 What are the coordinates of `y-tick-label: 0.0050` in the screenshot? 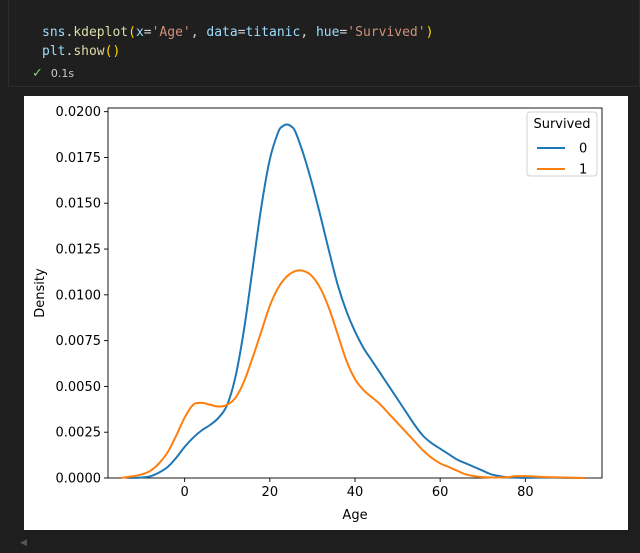 It's located at (79, 387).